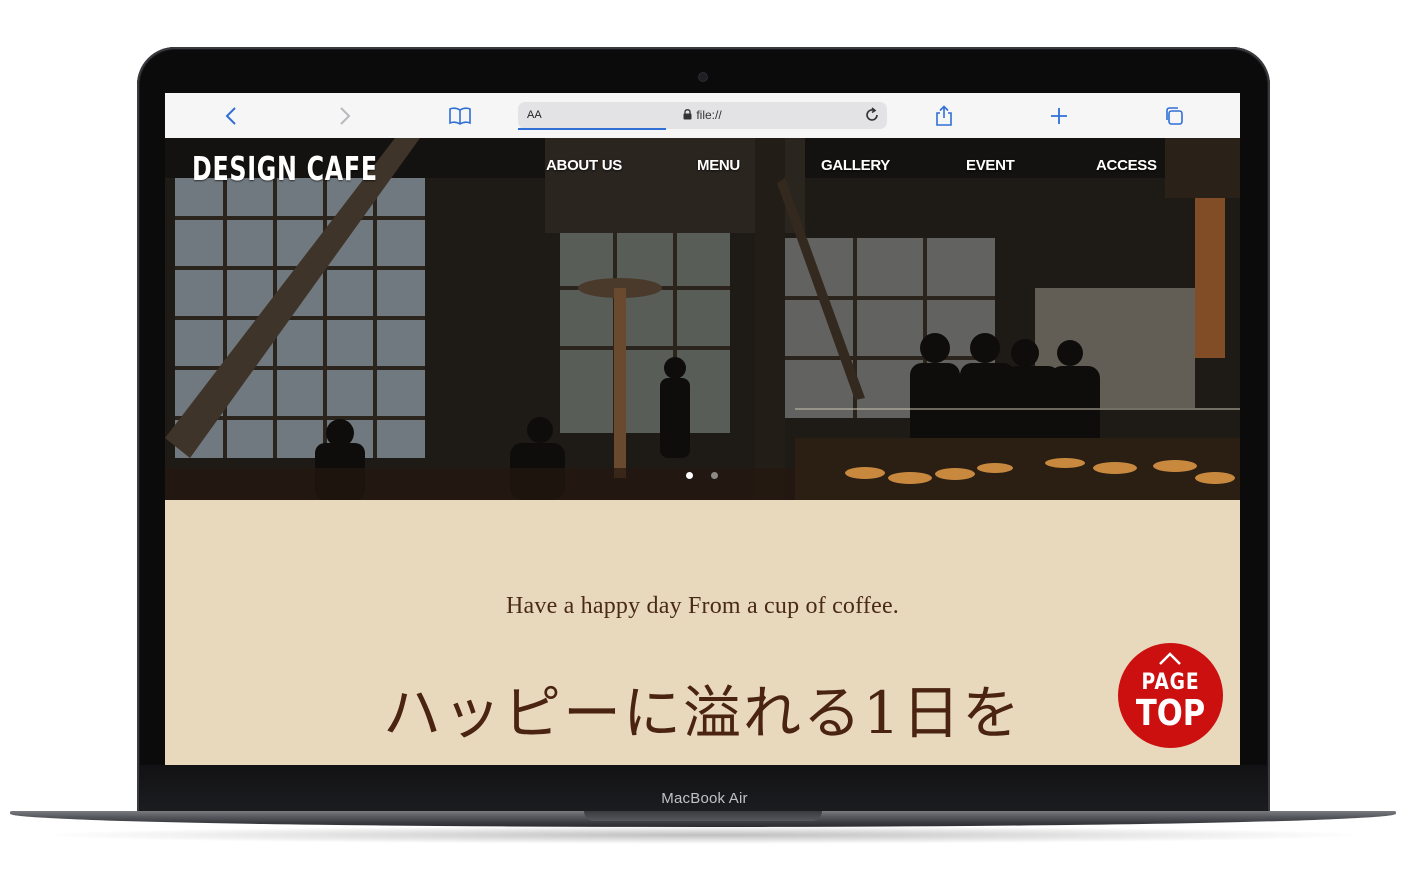  Describe the element at coordinates (718, 165) in the screenshot. I see `nav-menu: MENU` at that location.